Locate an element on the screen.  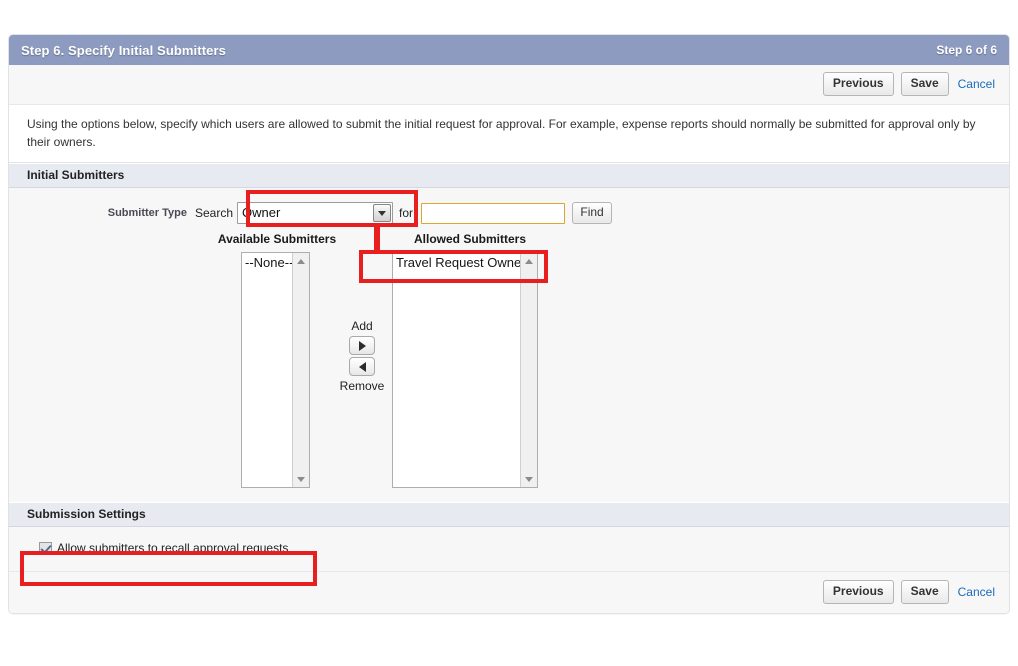
add-remove-controls: Add Remove is located at coordinates (362, 356).